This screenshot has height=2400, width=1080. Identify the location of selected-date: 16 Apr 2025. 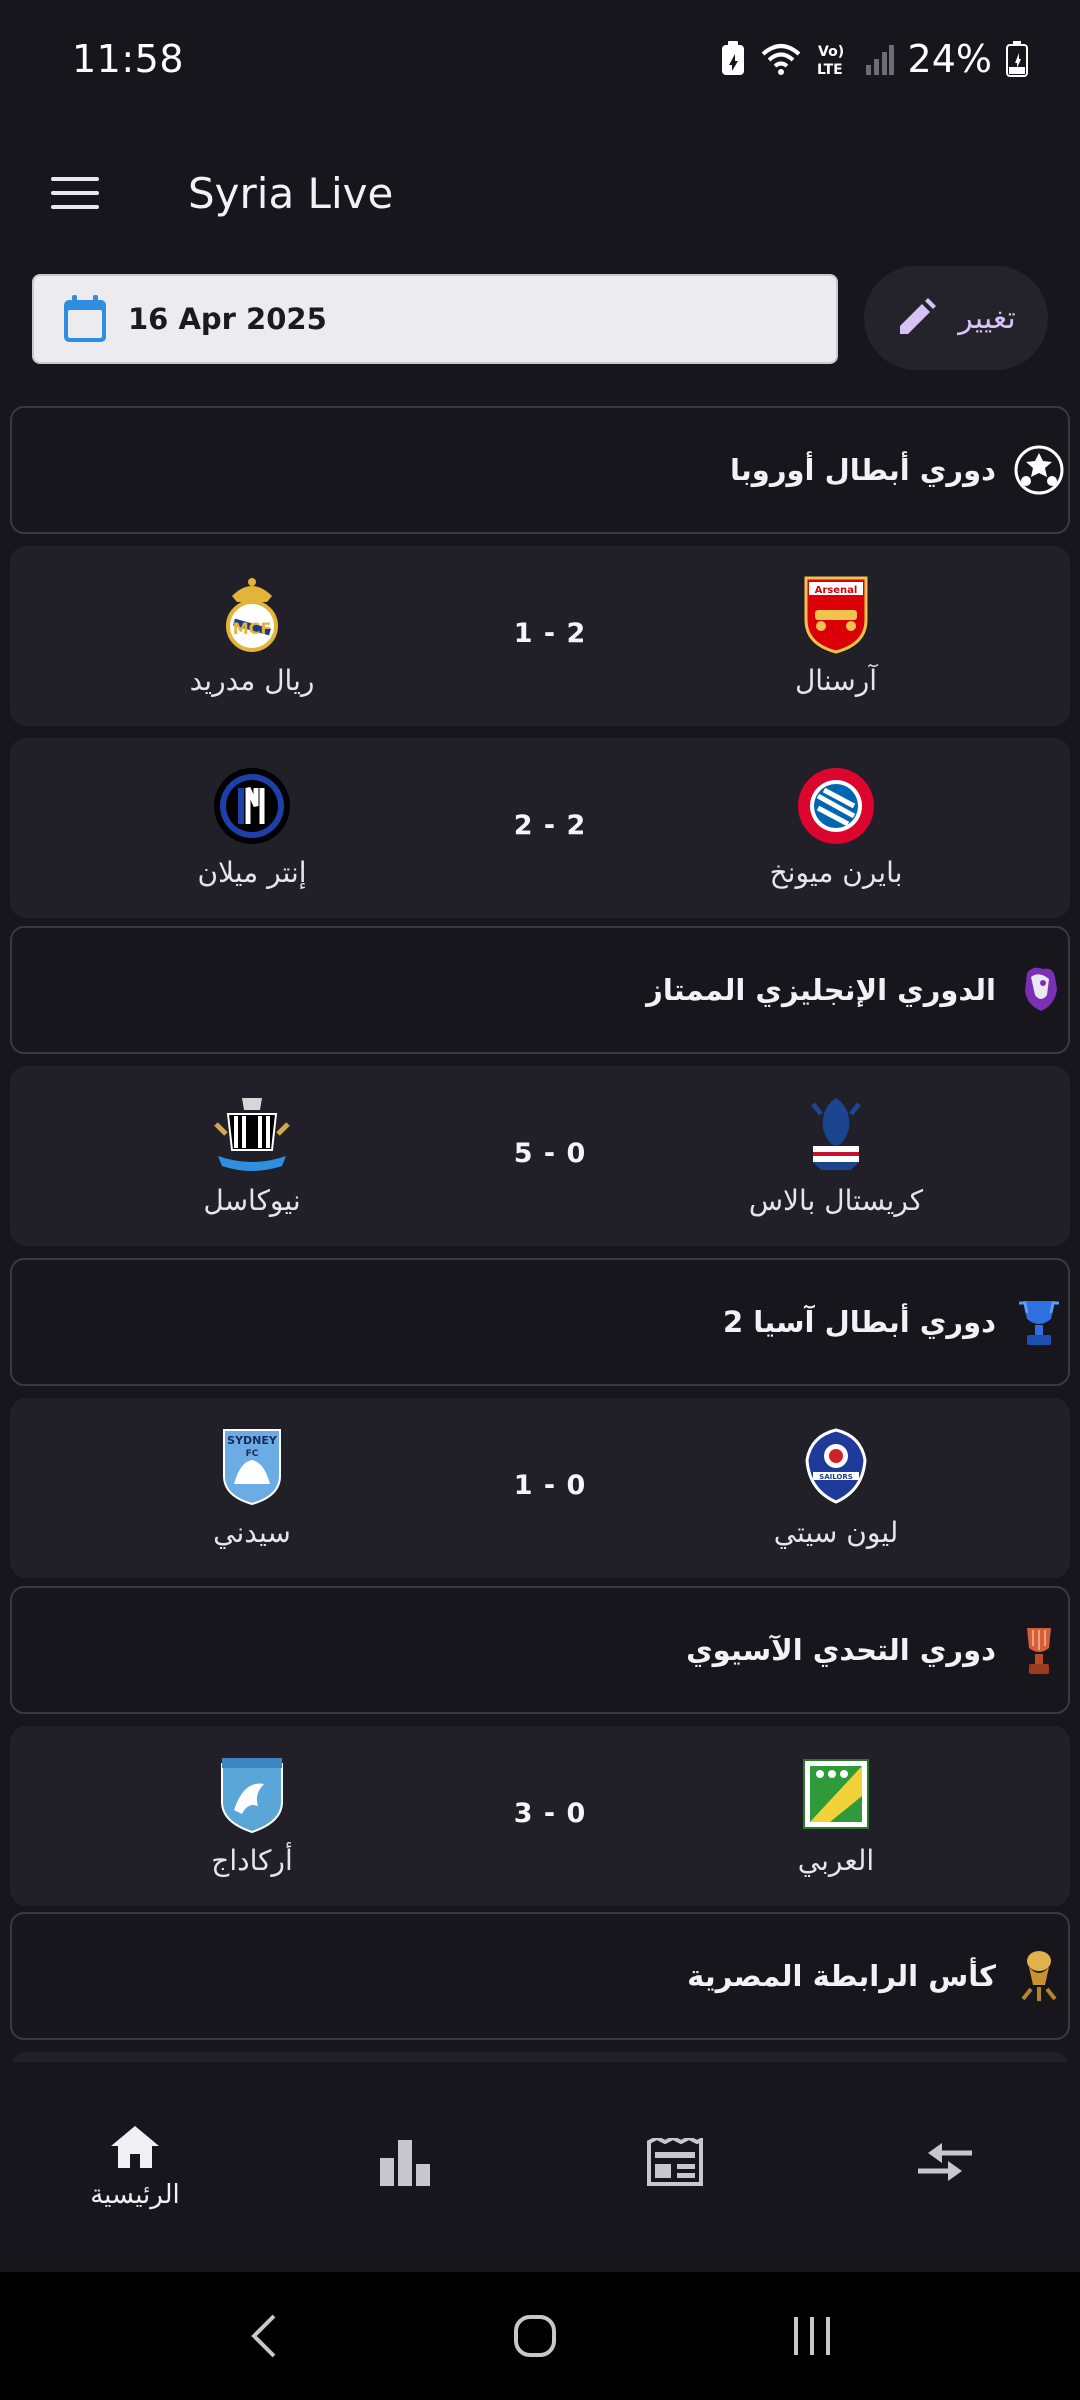
(227, 319).